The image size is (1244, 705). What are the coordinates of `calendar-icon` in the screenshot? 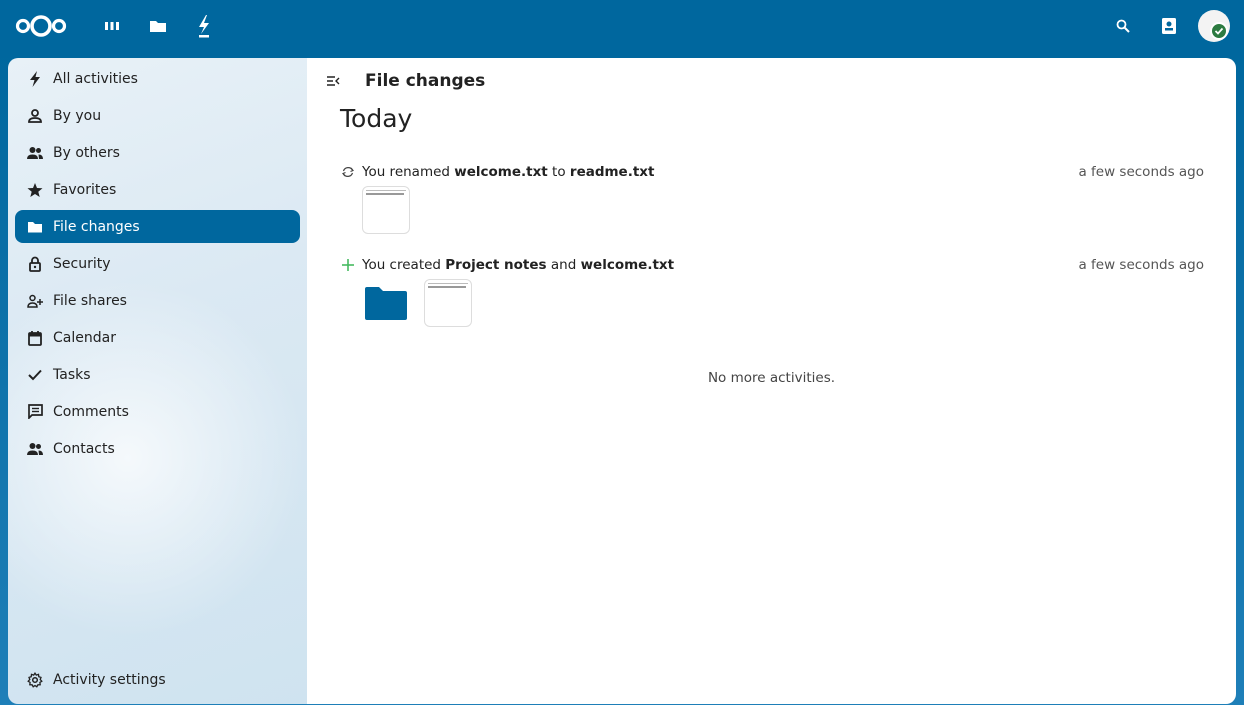 It's located at (35, 338).